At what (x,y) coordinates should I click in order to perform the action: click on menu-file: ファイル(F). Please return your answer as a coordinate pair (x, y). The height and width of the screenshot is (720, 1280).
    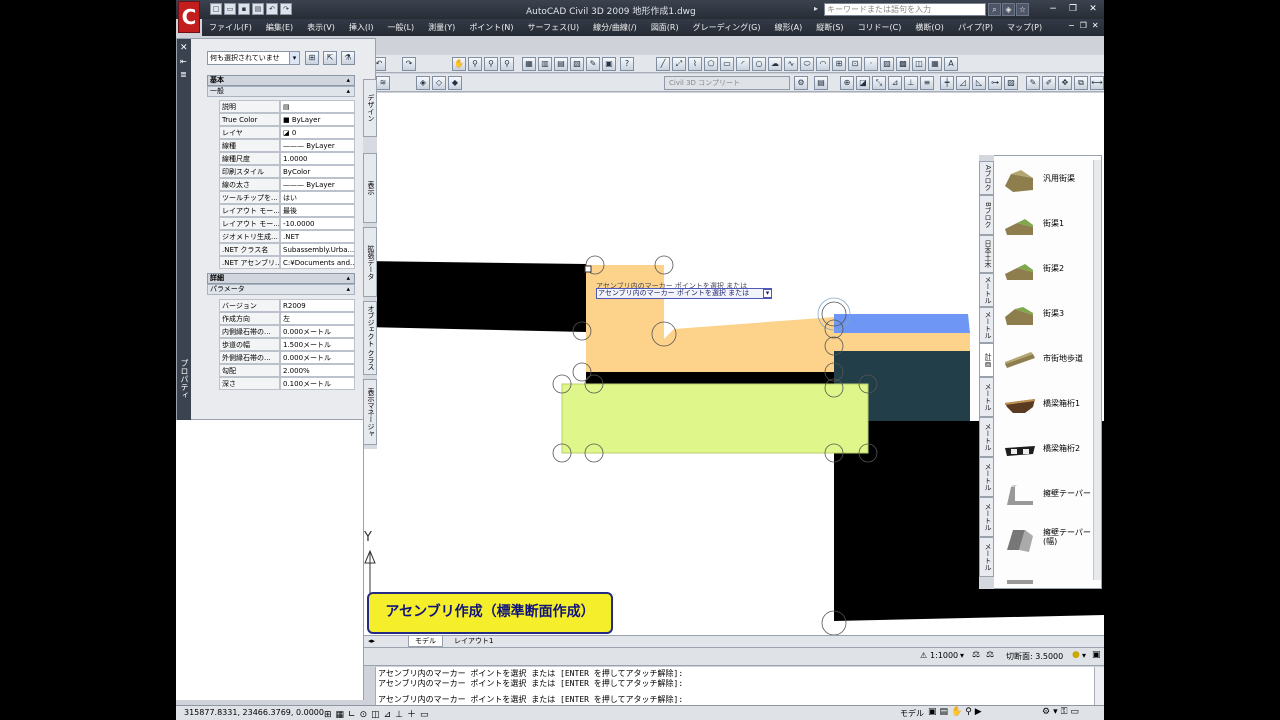
    Looking at the image, I should click on (230, 27).